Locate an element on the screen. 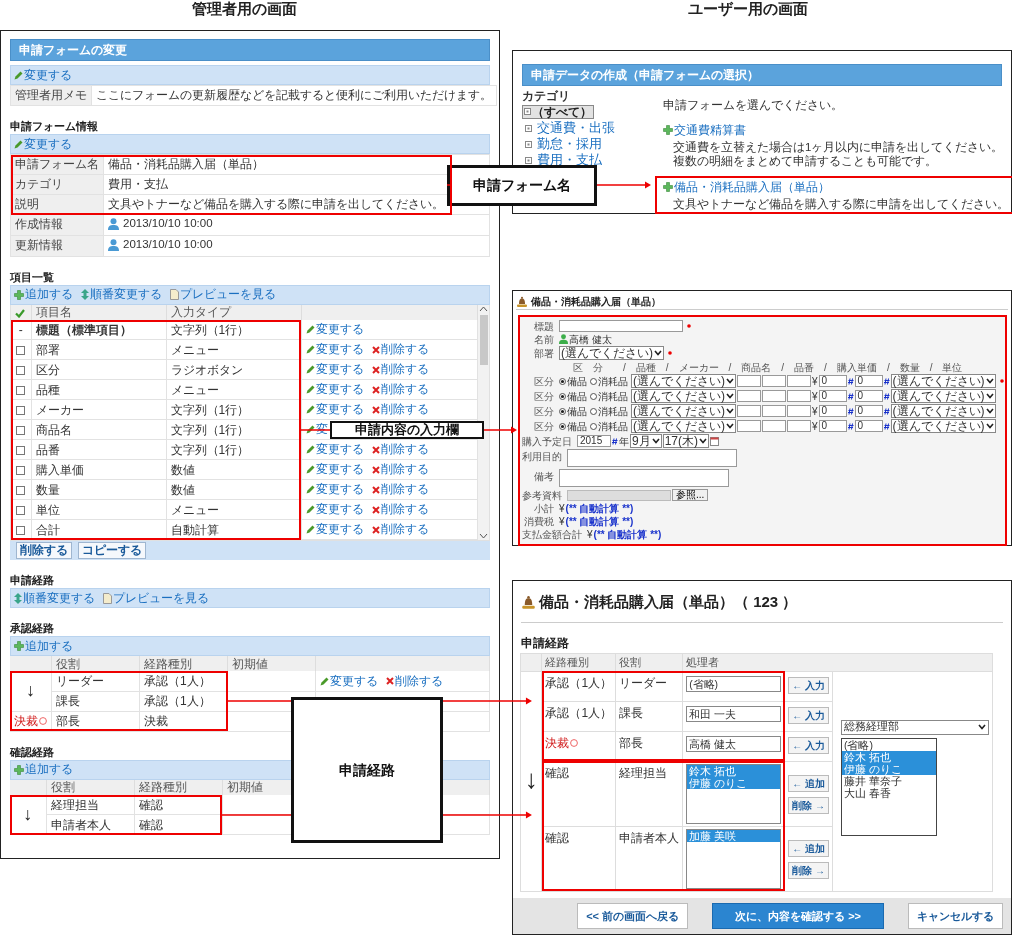 The height and width of the screenshot is (935, 1012). action-button: コピーする is located at coordinates (112, 551).